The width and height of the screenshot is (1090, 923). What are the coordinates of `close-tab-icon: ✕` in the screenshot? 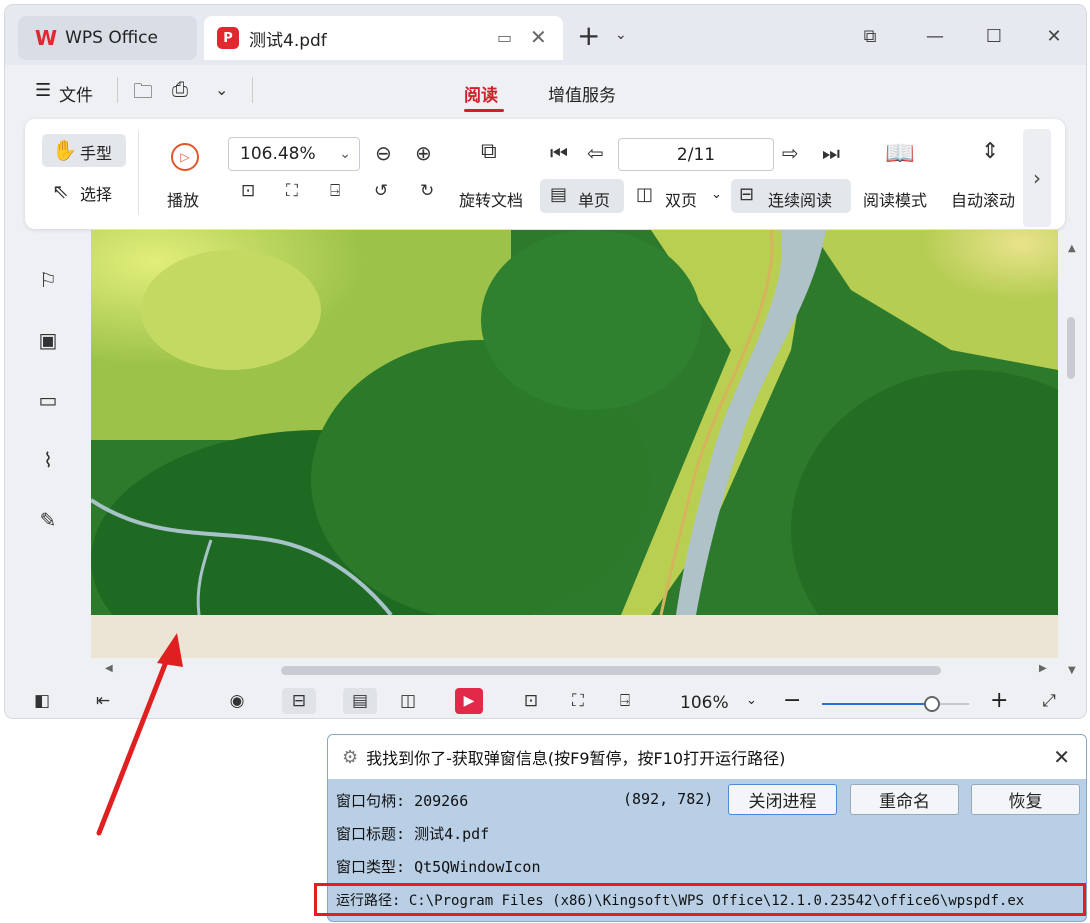 It's located at (538, 37).